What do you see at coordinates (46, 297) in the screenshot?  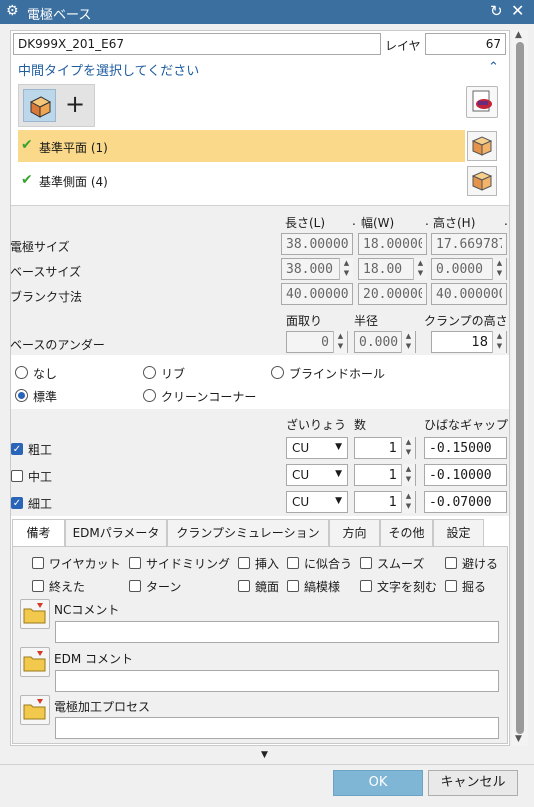 I see `blank-size-label: ブランク寸法` at bounding box center [46, 297].